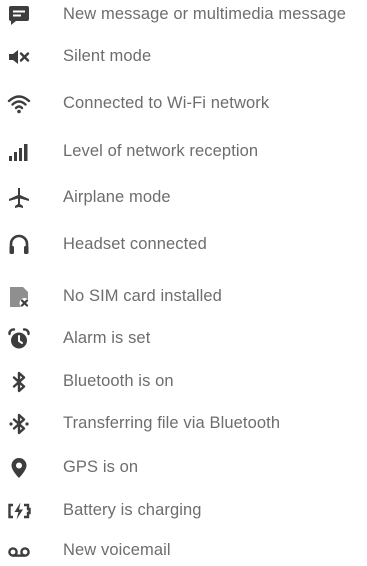 Image resolution: width=367 pixels, height=566 pixels. What do you see at coordinates (183, 339) in the screenshot?
I see `legend-row-alarm: Alarm is set` at bounding box center [183, 339].